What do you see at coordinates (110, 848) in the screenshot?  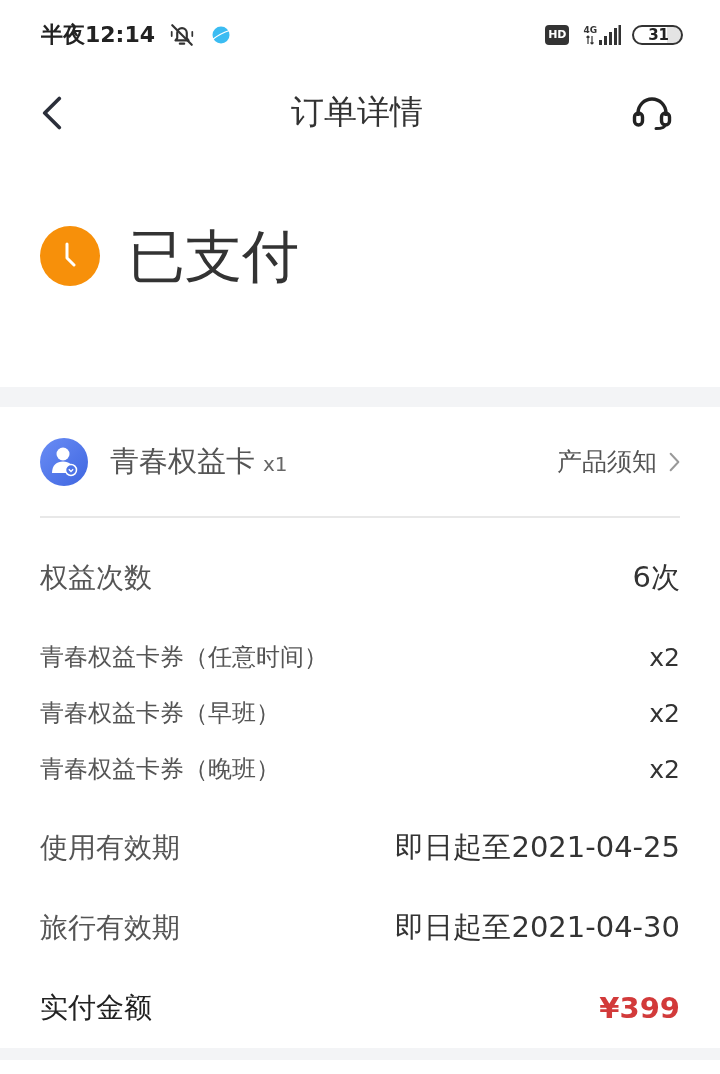 I see `detail-label: 使用有效期` at bounding box center [110, 848].